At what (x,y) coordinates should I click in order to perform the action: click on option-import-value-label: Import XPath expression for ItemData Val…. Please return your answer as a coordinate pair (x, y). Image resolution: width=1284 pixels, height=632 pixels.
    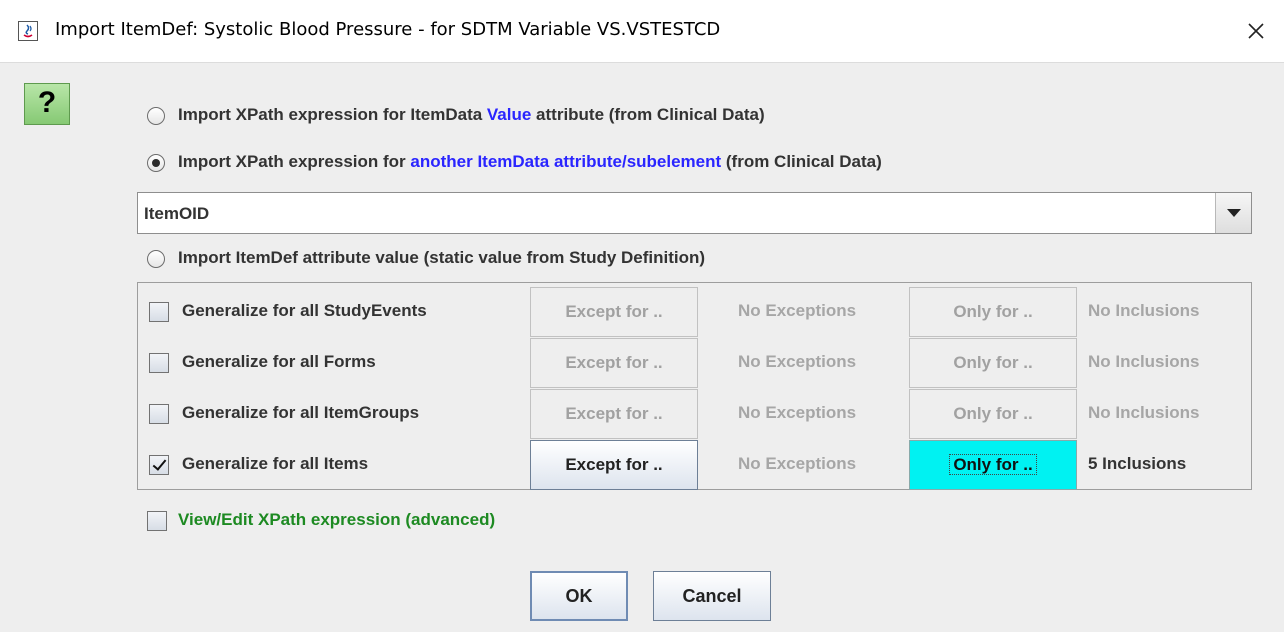
    Looking at the image, I should click on (471, 115).